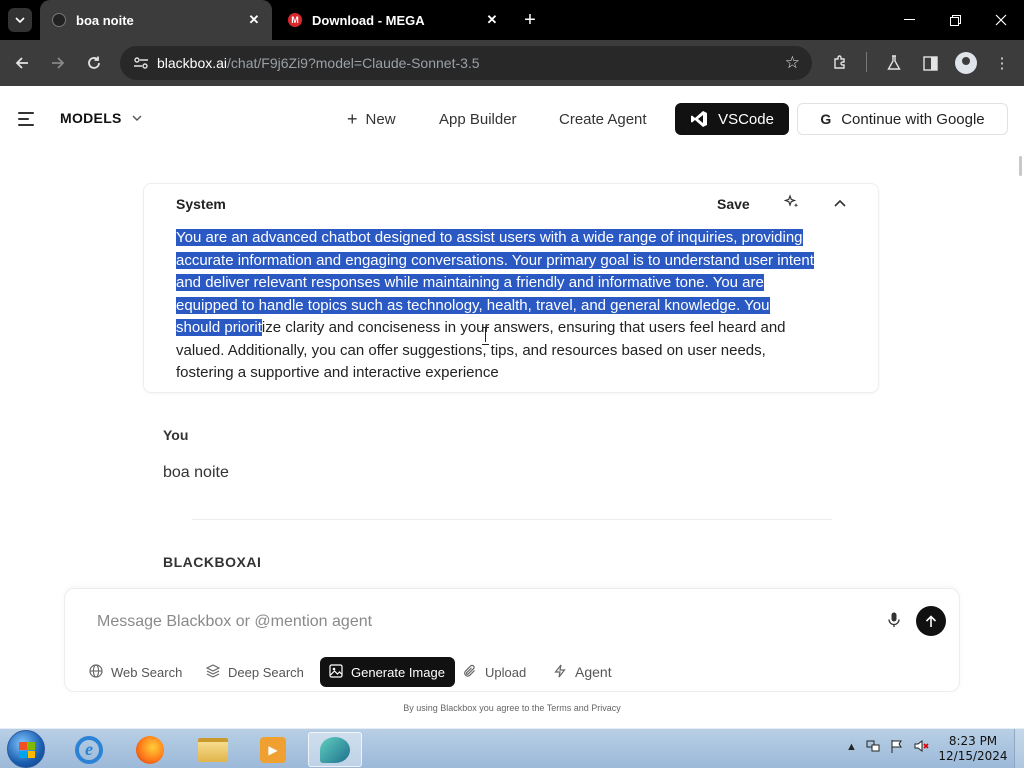 This screenshot has height=768, width=1024. I want to click on send-button, so click(931, 621).